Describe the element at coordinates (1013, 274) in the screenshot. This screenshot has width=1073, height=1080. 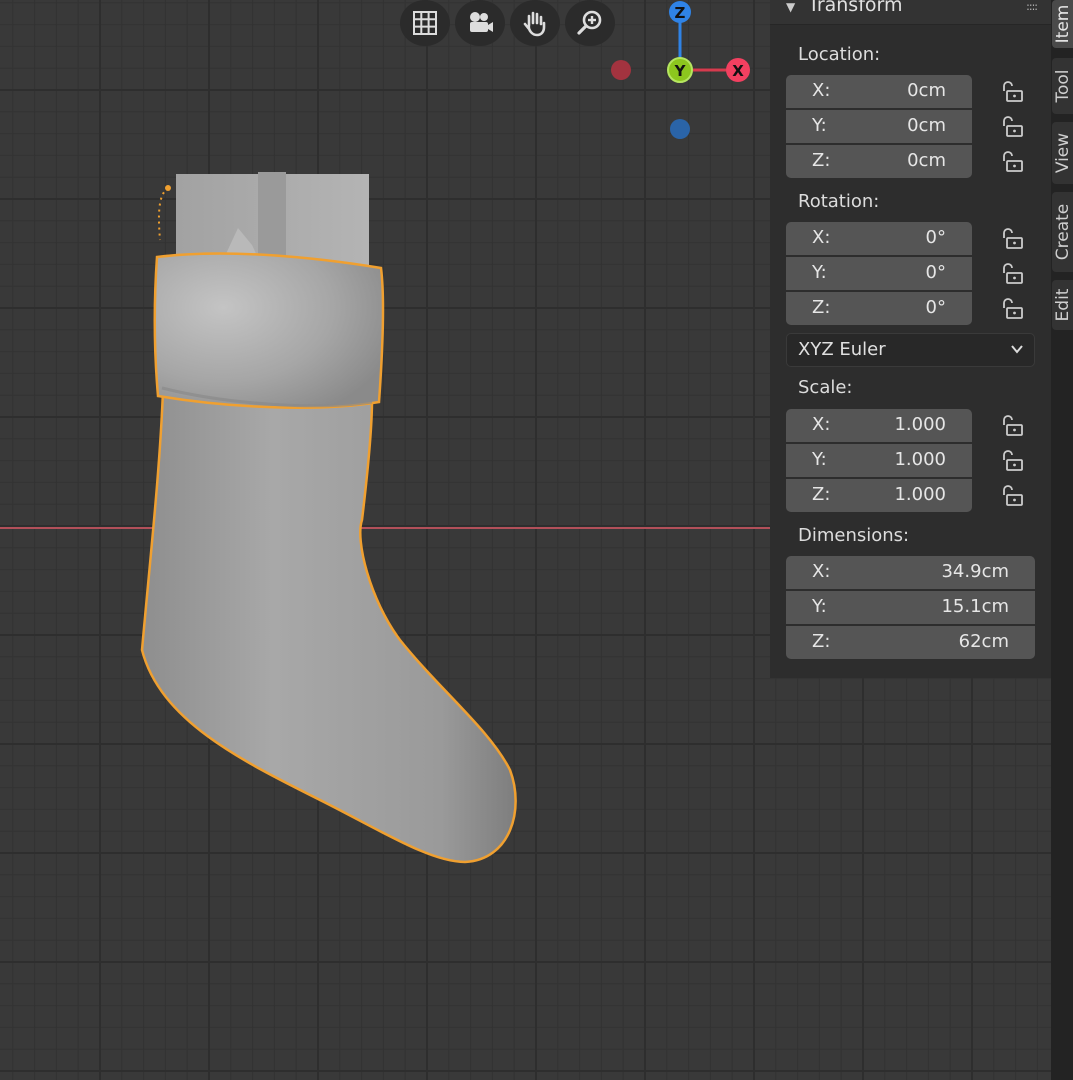
I see `lock-rotation-y-icon` at that location.